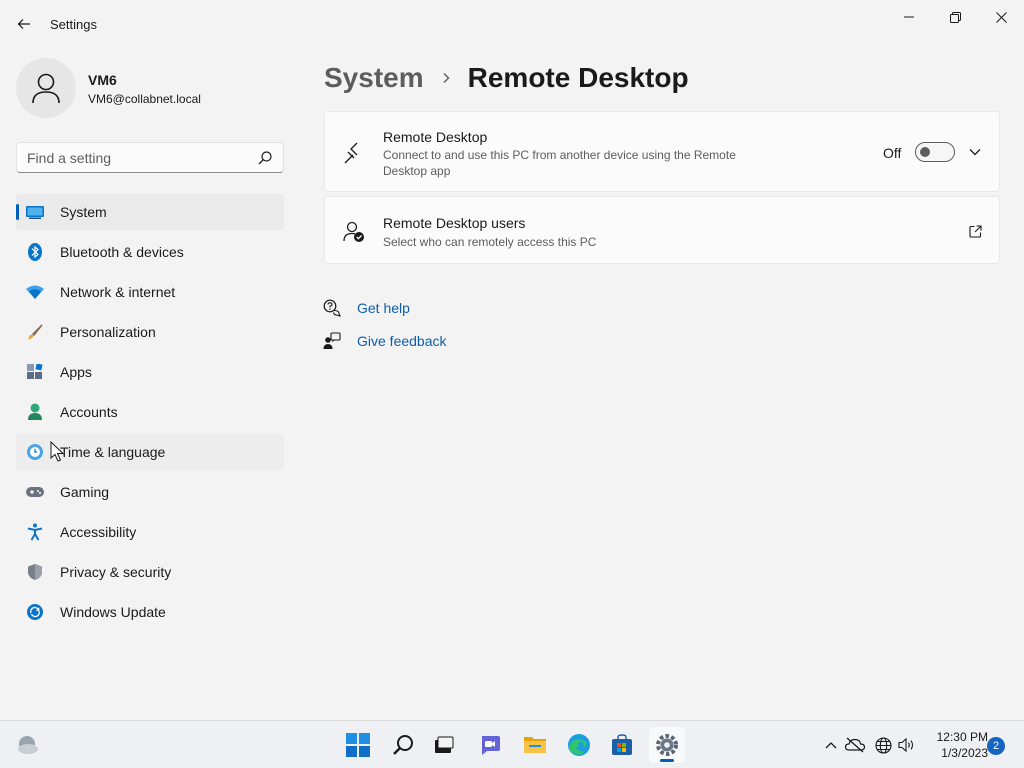  Describe the element at coordinates (332, 341) in the screenshot. I see `feedback-icon` at that location.